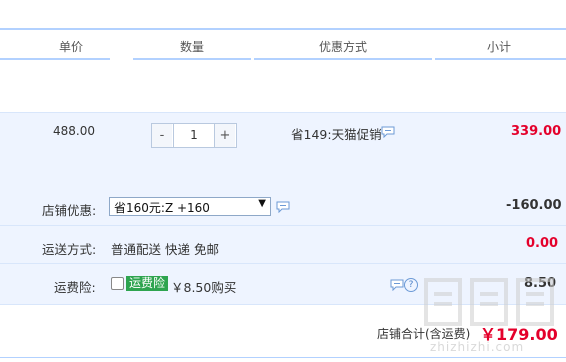 The width and height of the screenshot is (566, 362). Describe the element at coordinates (534, 205) in the screenshot. I see `shop-discount-amount: -160.00` at that location.